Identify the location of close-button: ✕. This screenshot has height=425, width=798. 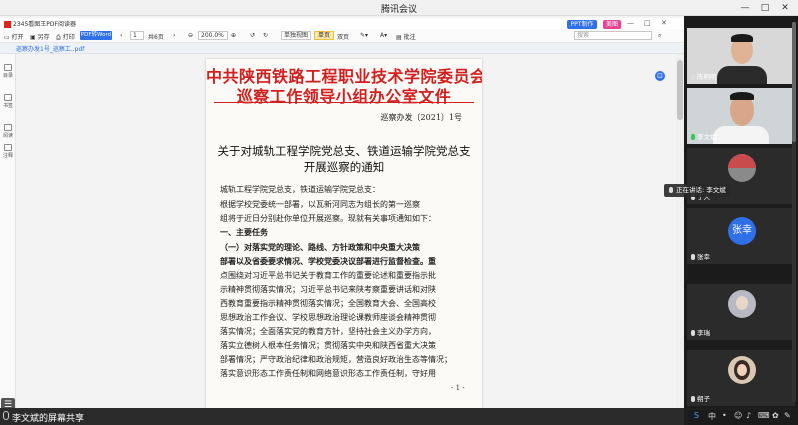
(785, 8).